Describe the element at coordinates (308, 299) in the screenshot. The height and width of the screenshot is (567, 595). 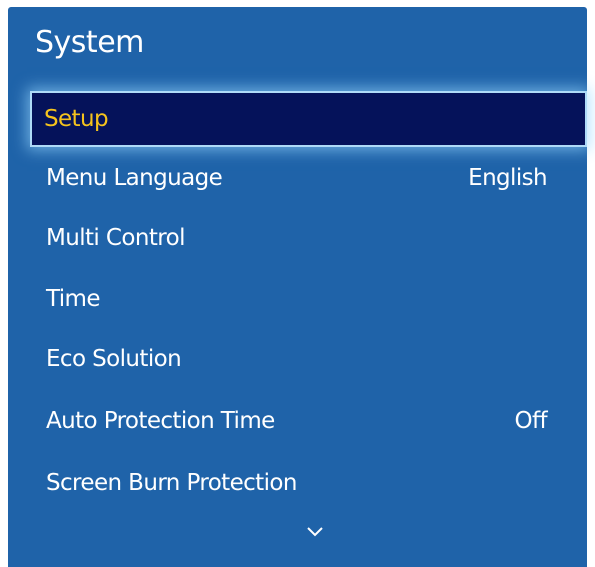
I see `menu-item-time: Time` at that location.